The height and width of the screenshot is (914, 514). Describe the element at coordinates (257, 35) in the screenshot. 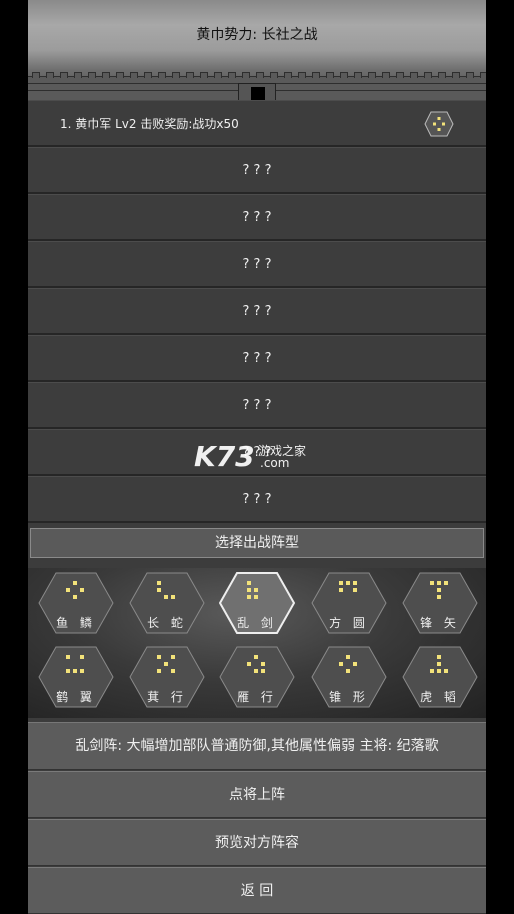

I see `page-title: 黄巾势力: 长社之战` at that location.